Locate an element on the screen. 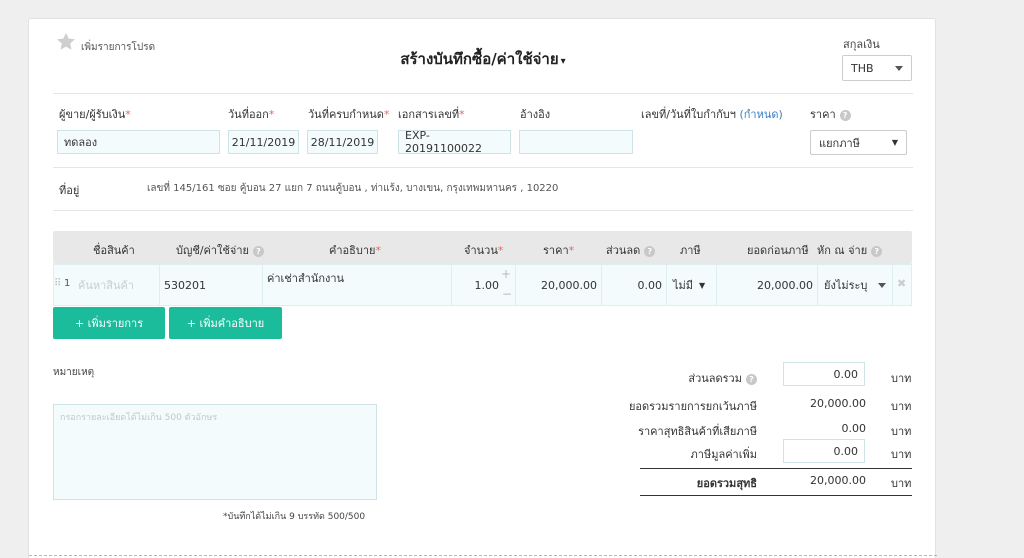 Image resolution: width=1024 pixels, height=558 pixels. issue-date-label: วันที่ออก* is located at coordinates (251, 114).